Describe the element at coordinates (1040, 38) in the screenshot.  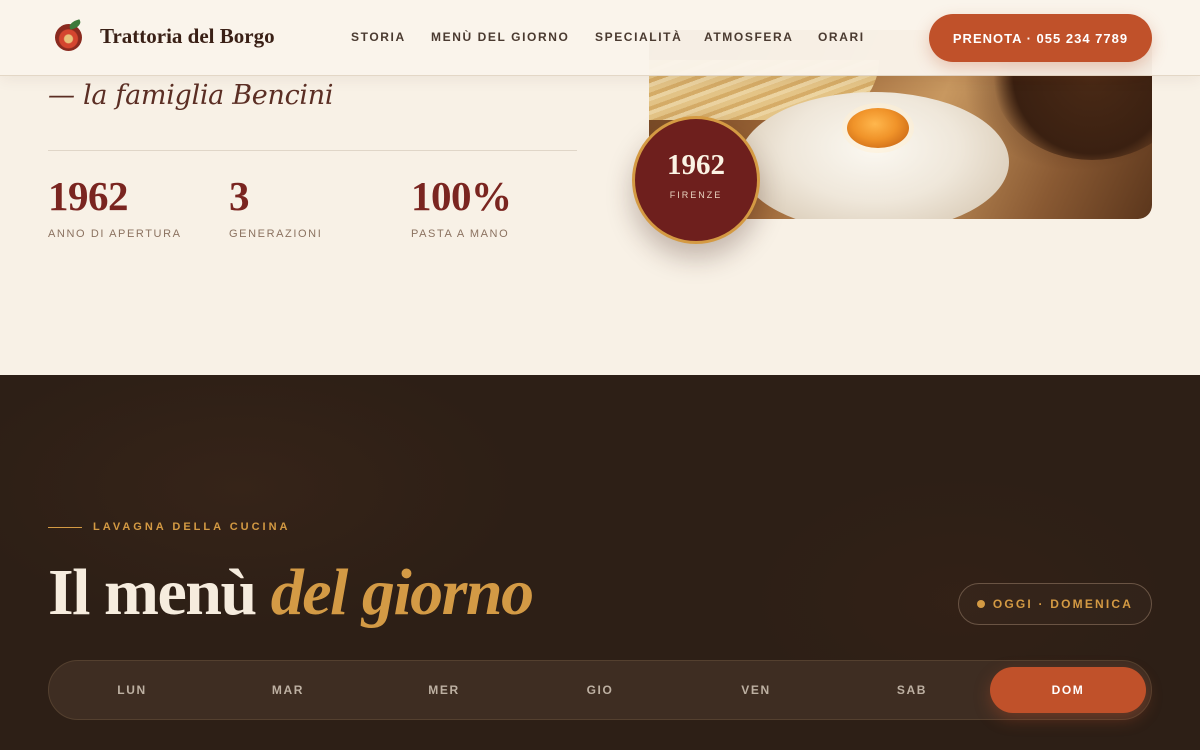
I see `book-button: PRENOTA · 055 234 7789` at that location.